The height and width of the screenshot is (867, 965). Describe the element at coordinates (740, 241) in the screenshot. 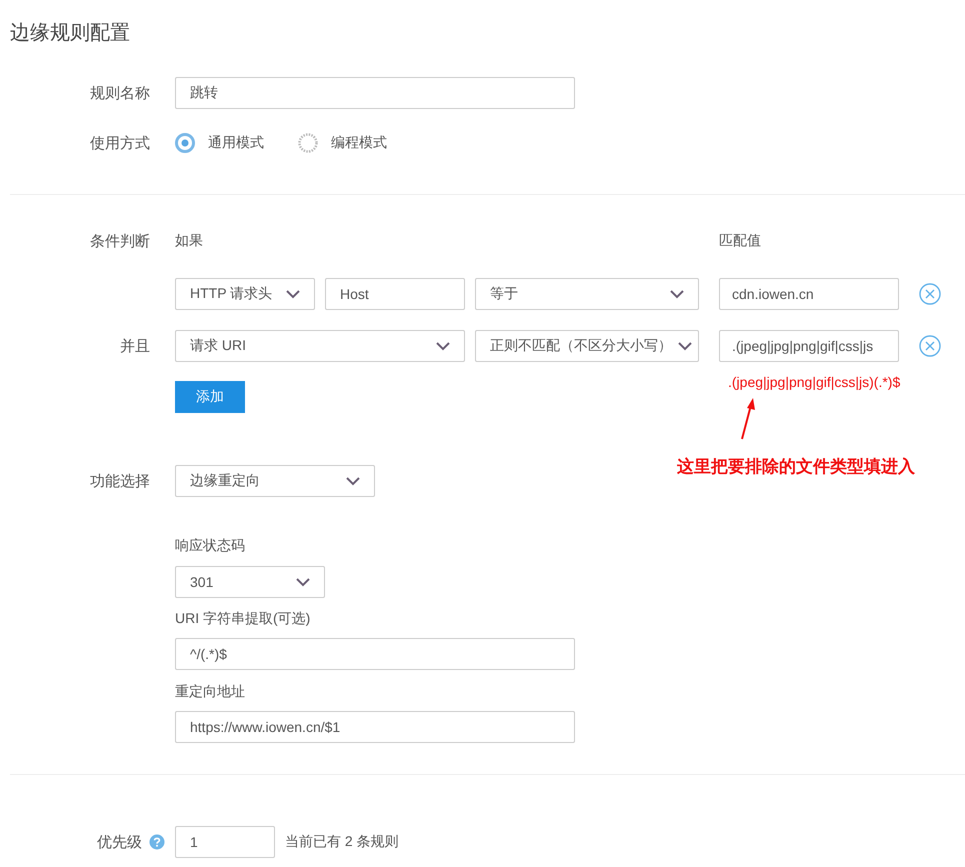

I see `column-header: 匹配值` at that location.